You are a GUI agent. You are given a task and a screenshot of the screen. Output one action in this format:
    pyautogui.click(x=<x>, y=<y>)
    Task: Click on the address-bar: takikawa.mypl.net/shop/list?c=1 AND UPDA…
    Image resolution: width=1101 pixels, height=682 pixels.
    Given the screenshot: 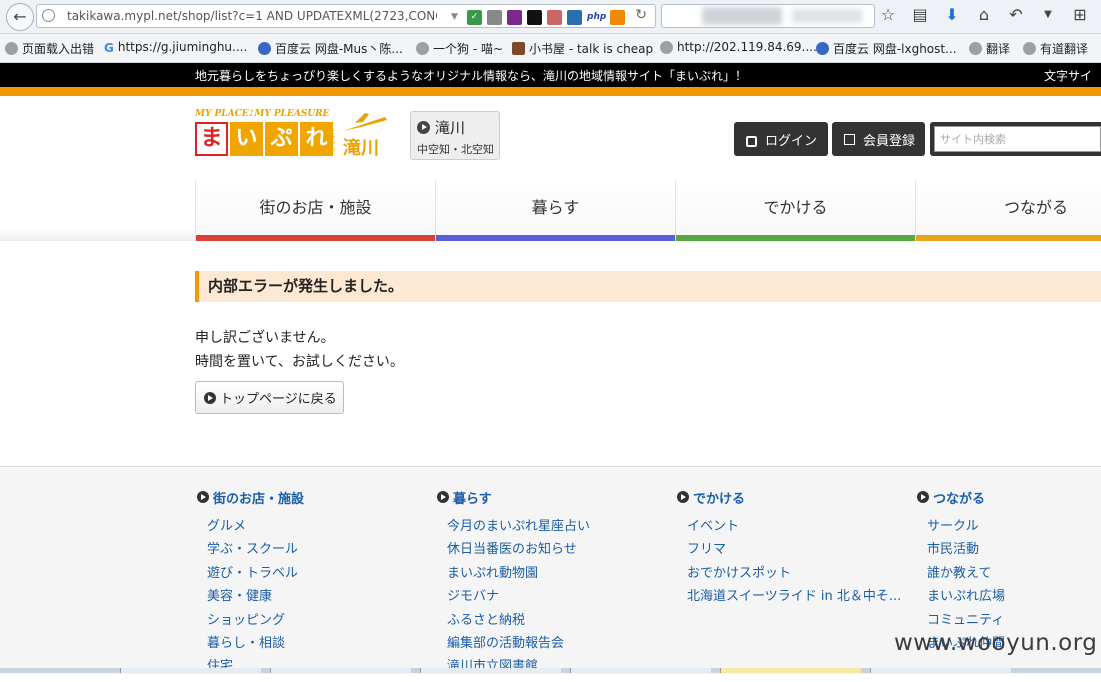 What is the action you would take?
    pyautogui.click(x=346, y=16)
    